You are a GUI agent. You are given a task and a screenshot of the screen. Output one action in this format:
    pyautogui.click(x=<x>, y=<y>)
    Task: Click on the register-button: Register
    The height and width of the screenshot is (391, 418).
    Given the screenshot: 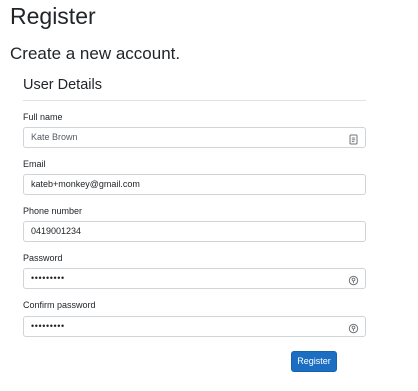 What is the action you would take?
    pyautogui.click(x=314, y=361)
    